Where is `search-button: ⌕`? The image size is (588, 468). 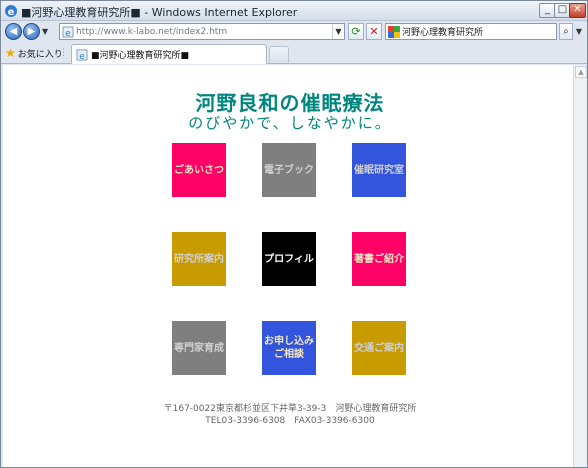
search-button: ⌕ is located at coordinates (566, 31).